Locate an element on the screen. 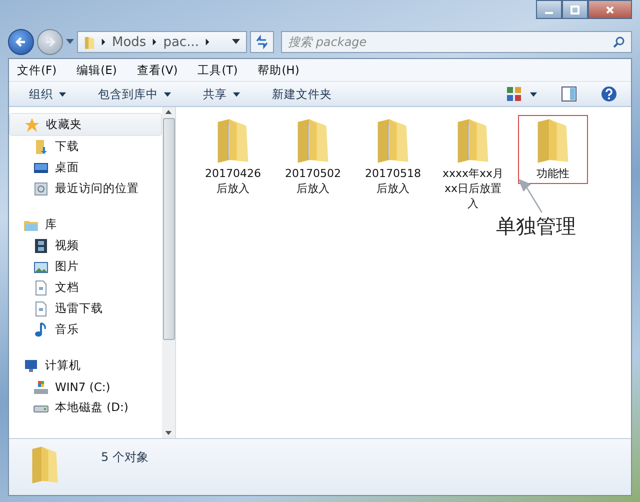 Image resolution: width=640 pixels, height=502 pixels. star-icon is located at coordinates (32, 124).